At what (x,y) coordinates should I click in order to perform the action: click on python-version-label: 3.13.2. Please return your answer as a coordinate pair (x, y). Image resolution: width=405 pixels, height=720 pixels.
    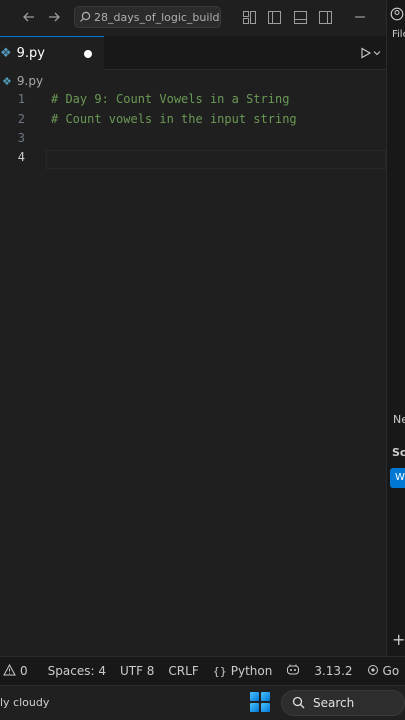
    Looking at the image, I should click on (333, 671).